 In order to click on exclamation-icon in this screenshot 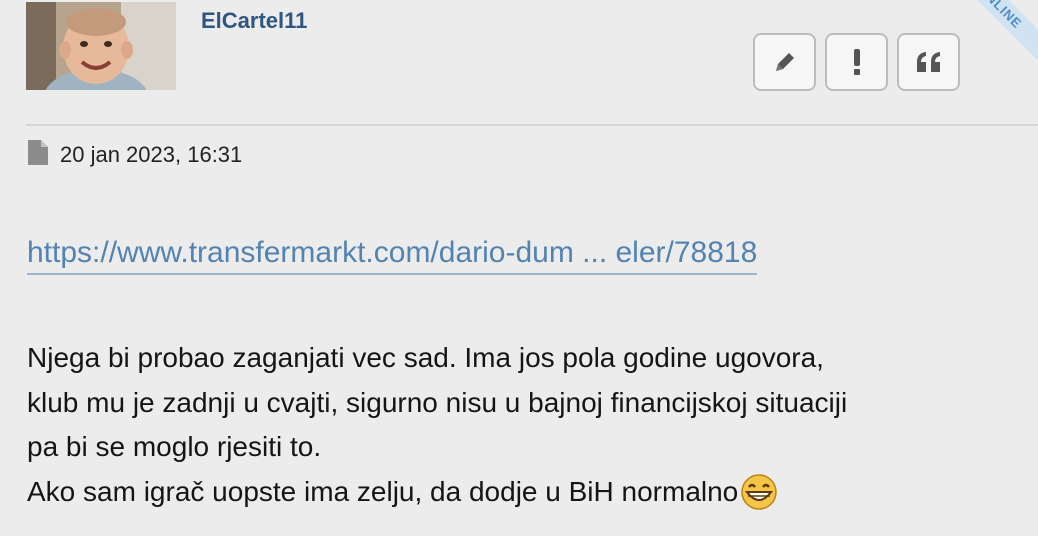, I will do `click(857, 62)`.